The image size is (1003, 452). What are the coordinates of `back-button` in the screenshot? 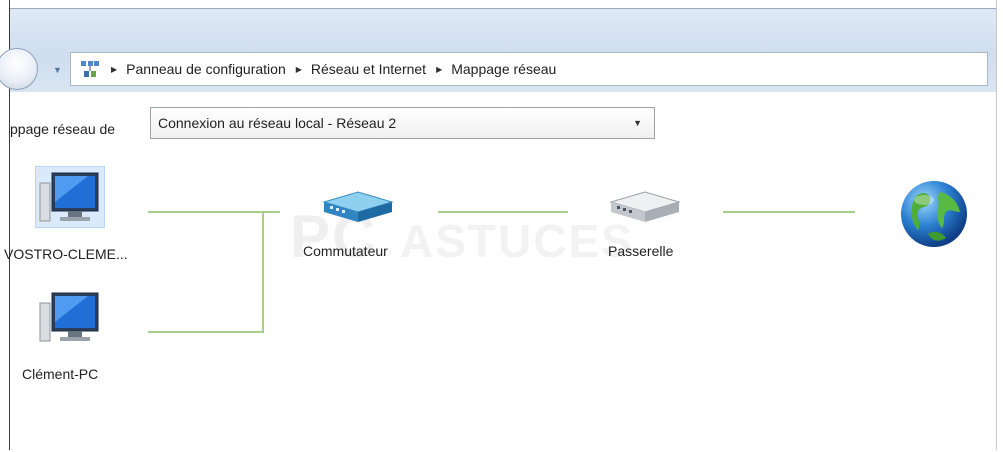 It's located at (19, 69).